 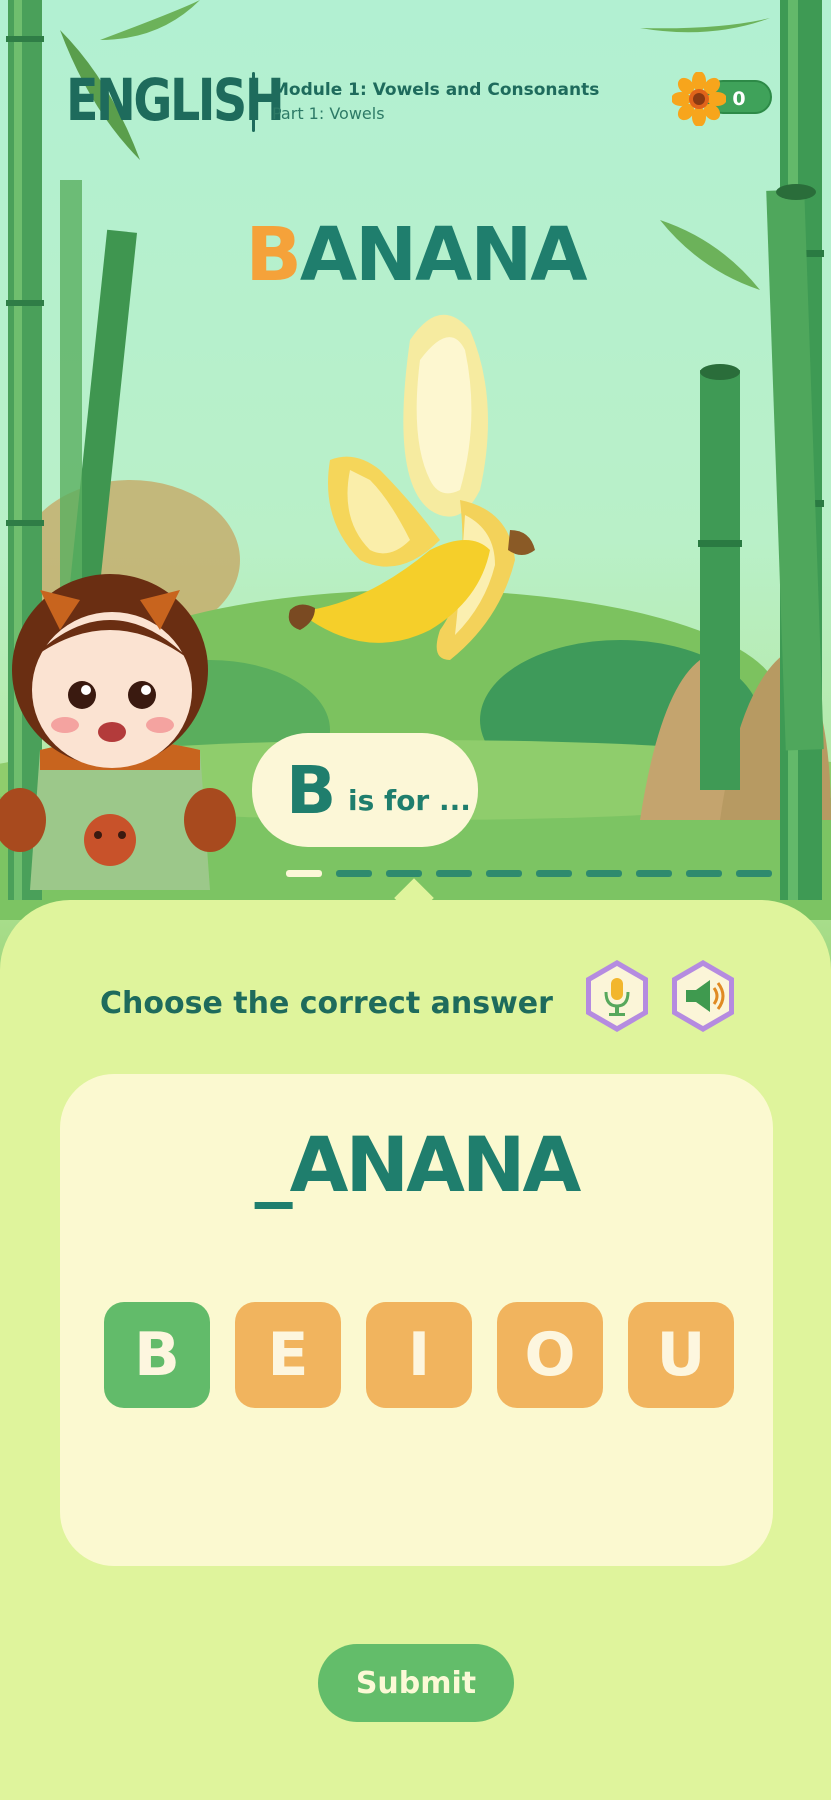 I want to click on lesson-word-rest: ANANA, so click(x=443, y=255).